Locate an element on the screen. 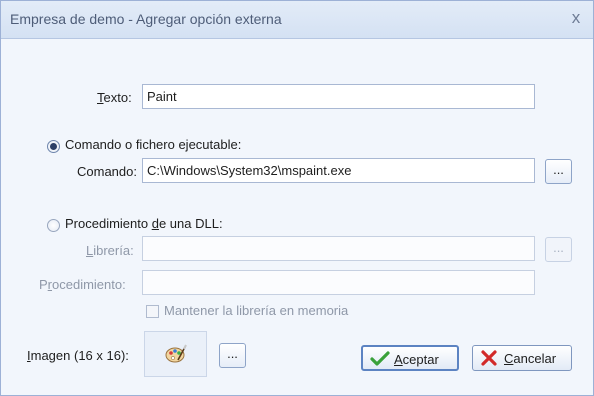  image-preview-button is located at coordinates (175, 354).